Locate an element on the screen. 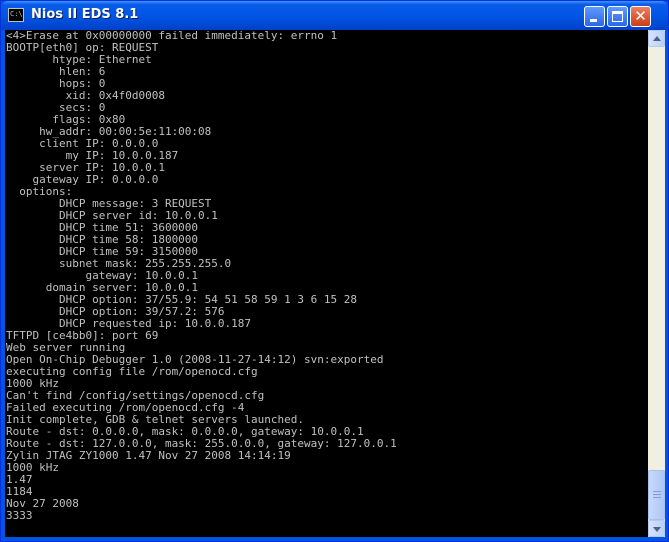  vertical-scrollbar is located at coordinates (656, 283).